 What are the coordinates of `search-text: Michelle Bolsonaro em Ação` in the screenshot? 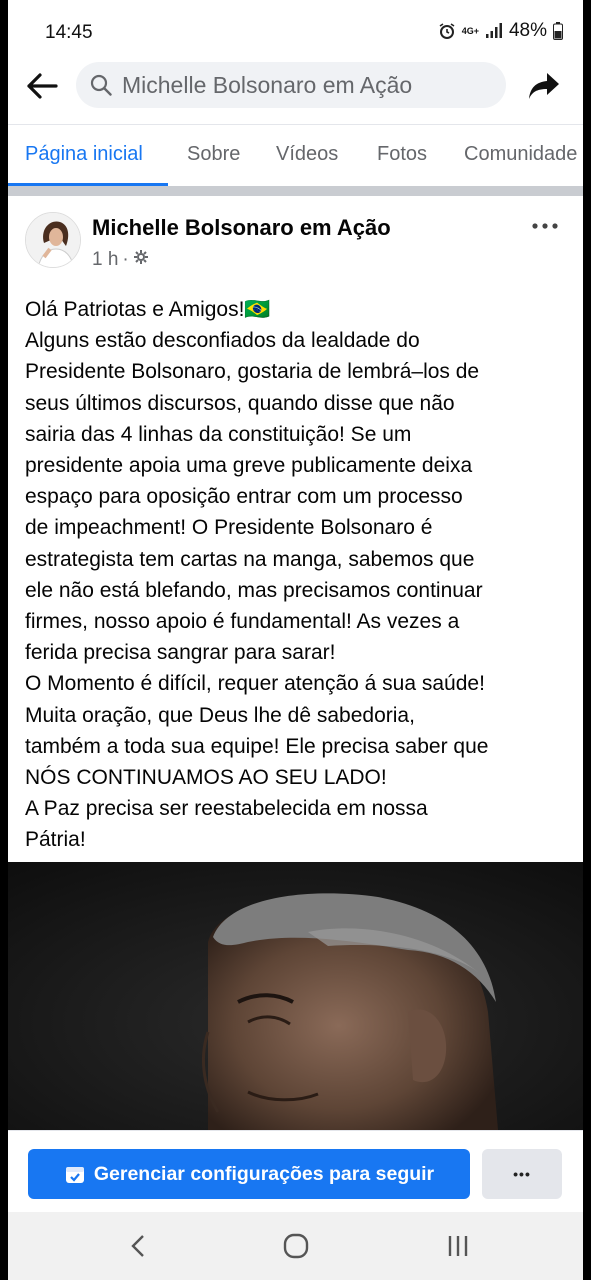 It's located at (267, 84).